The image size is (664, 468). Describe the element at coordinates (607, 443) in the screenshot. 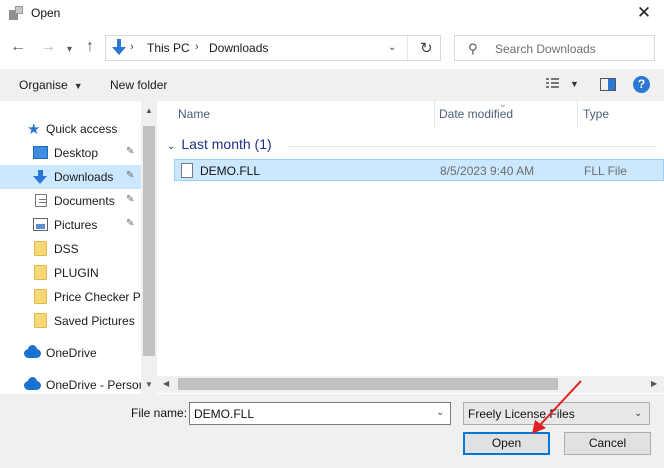

I see `cancel-button: Cancel` at that location.